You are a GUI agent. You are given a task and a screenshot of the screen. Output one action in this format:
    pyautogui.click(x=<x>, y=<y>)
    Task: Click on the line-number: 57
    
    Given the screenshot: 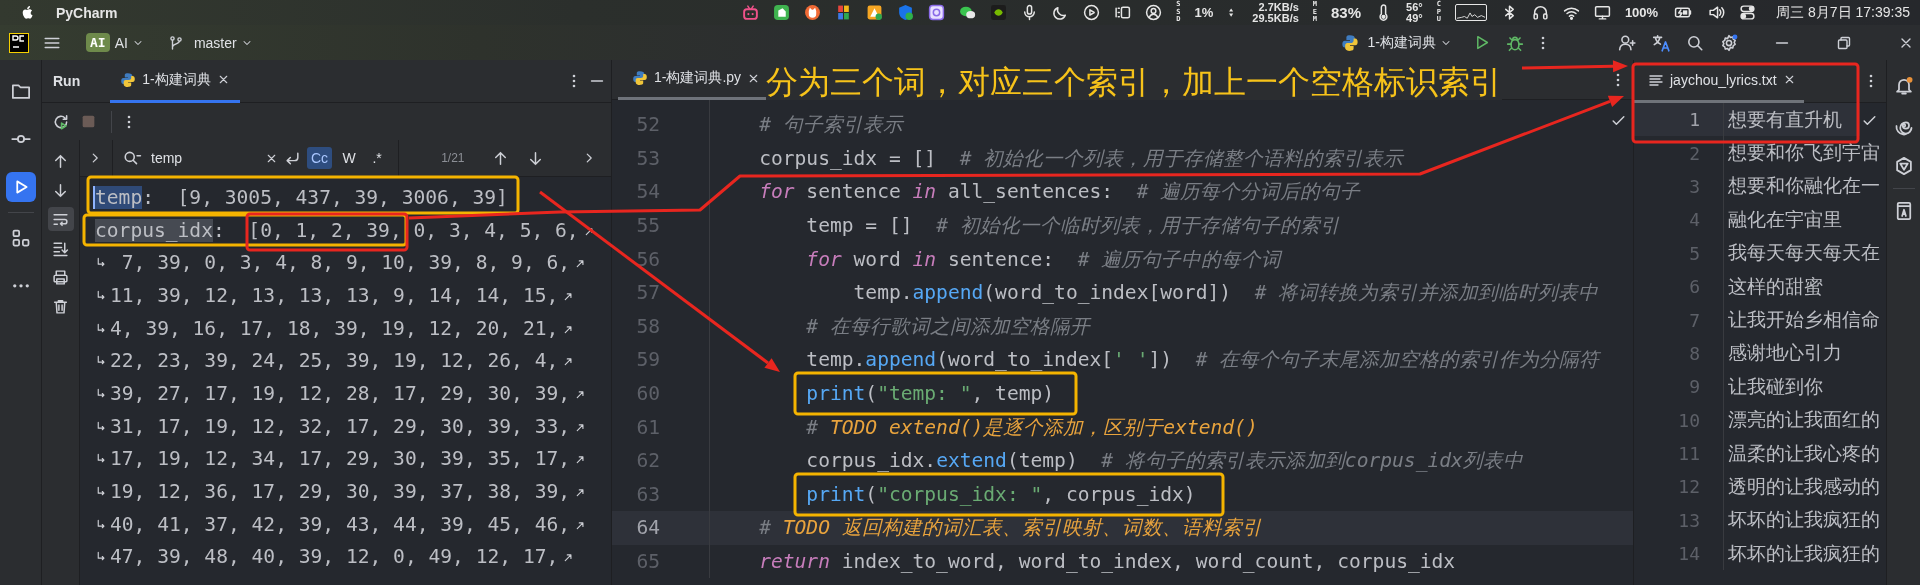 What is the action you would take?
    pyautogui.click(x=647, y=293)
    